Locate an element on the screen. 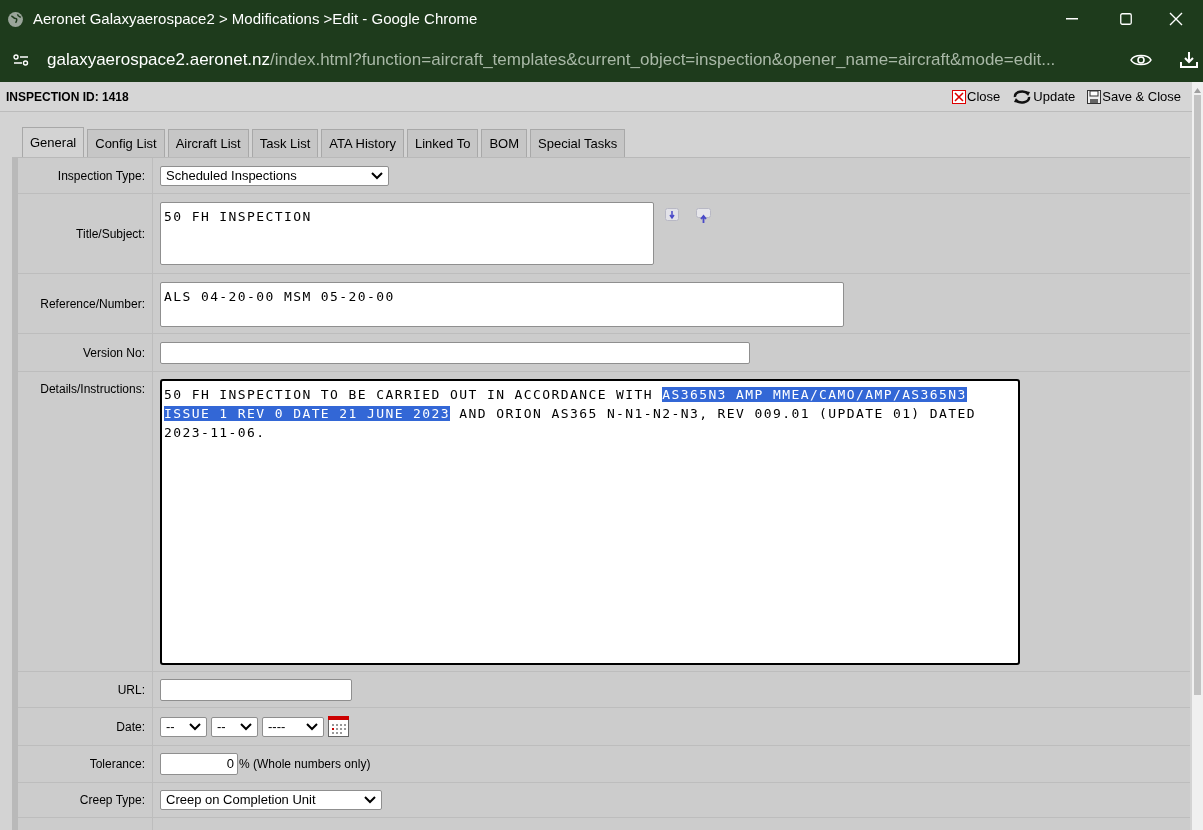  field-label: Title/Subject: is located at coordinates (110, 234).